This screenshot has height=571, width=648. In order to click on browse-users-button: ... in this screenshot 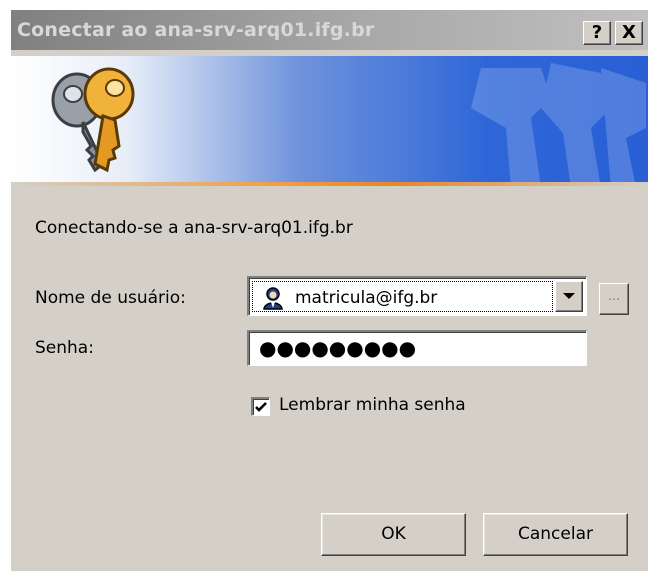, I will do `click(614, 299)`.